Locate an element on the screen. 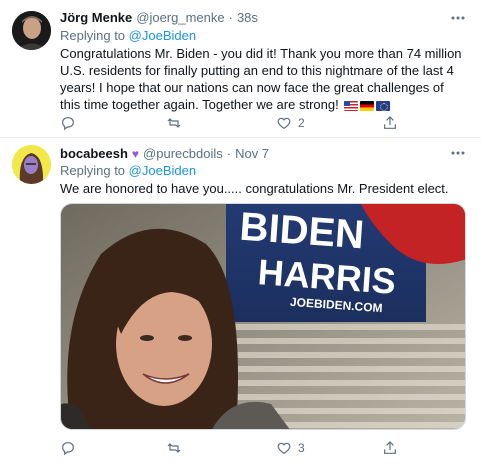 The width and height of the screenshot is (481, 468). eu-flag-icon is located at coordinates (383, 105).